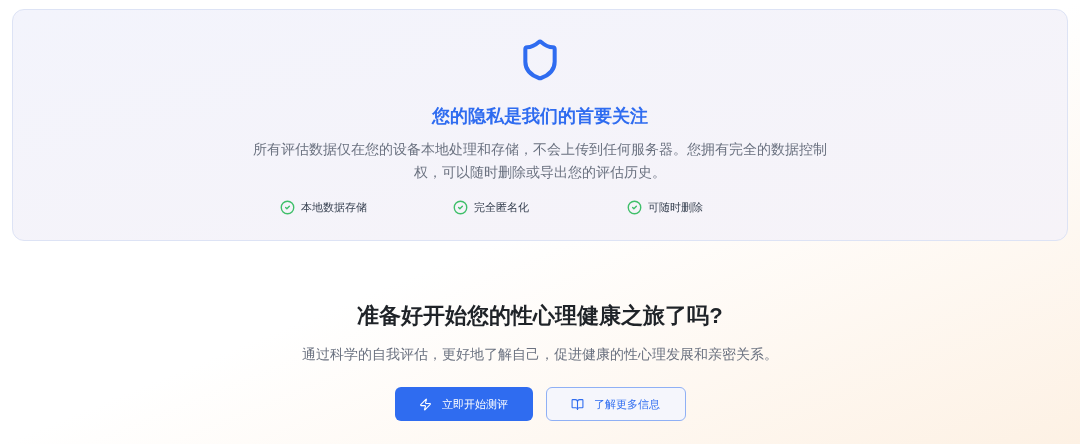 This screenshot has width=1080, height=444. Describe the element at coordinates (540, 116) in the screenshot. I see `privacy-title: 您的隐私是我们的首要关注` at that location.